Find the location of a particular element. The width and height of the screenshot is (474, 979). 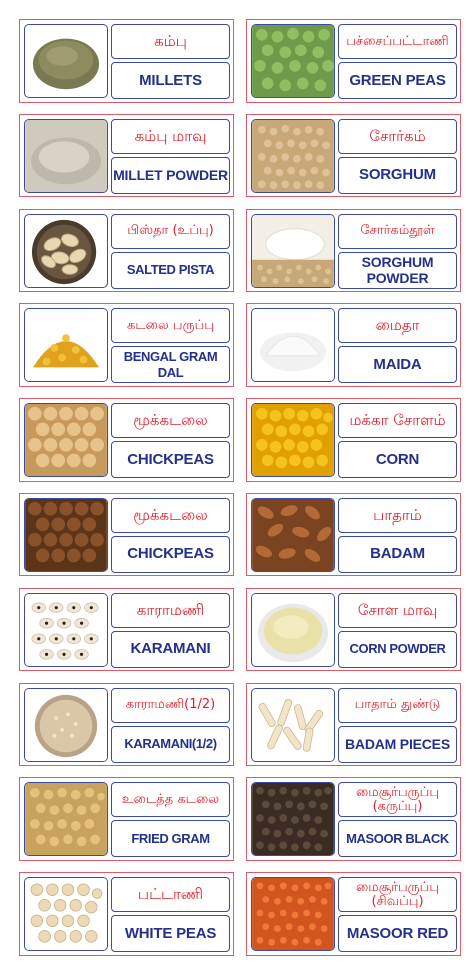

product-card-white-peas: பட்டாணி WHITE PEAS is located at coordinates (126, 914).